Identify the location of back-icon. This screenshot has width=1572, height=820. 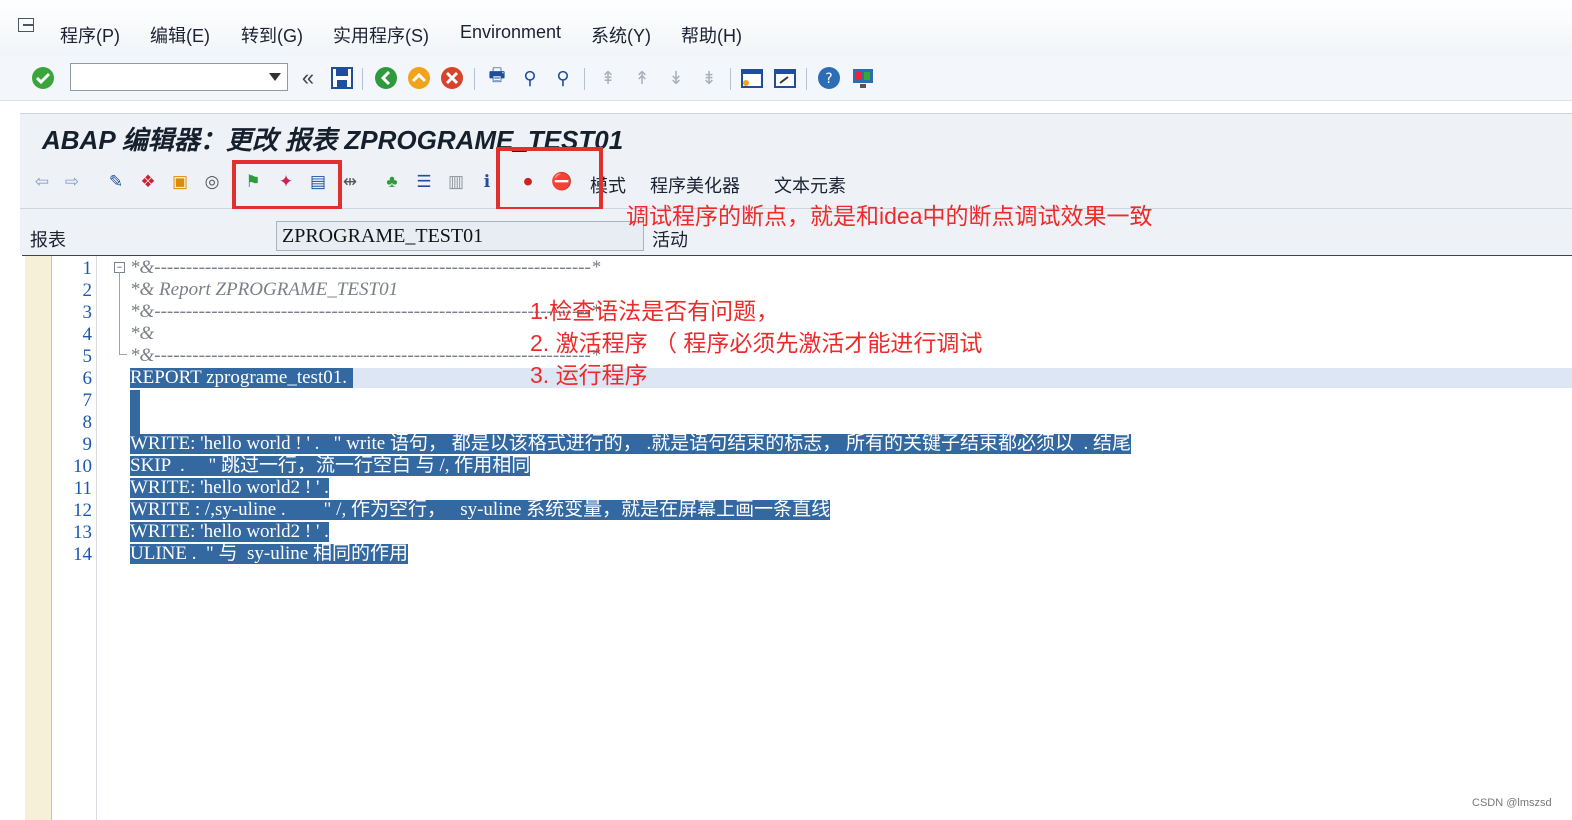
(386, 78).